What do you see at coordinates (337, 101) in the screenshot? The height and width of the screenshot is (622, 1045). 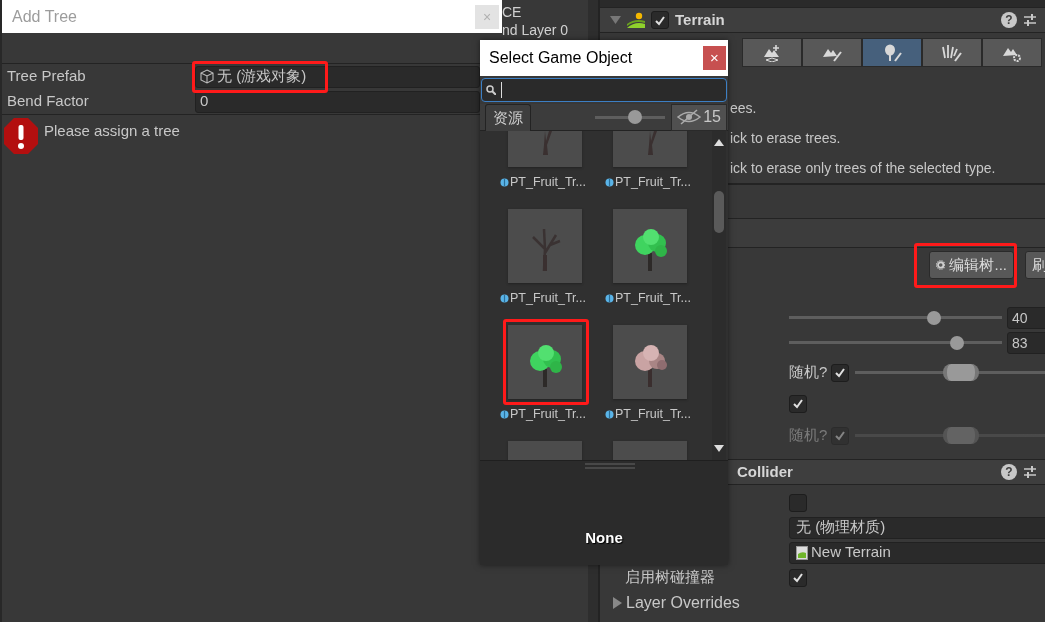 I see `number-field: 0` at bounding box center [337, 101].